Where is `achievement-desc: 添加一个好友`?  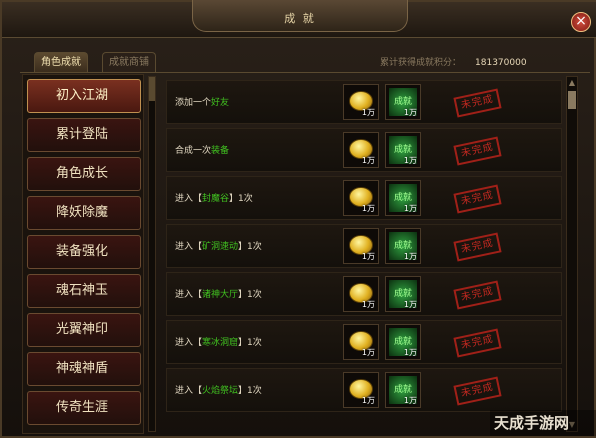 achievement-desc: 添加一个好友 is located at coordinates (202, 101).